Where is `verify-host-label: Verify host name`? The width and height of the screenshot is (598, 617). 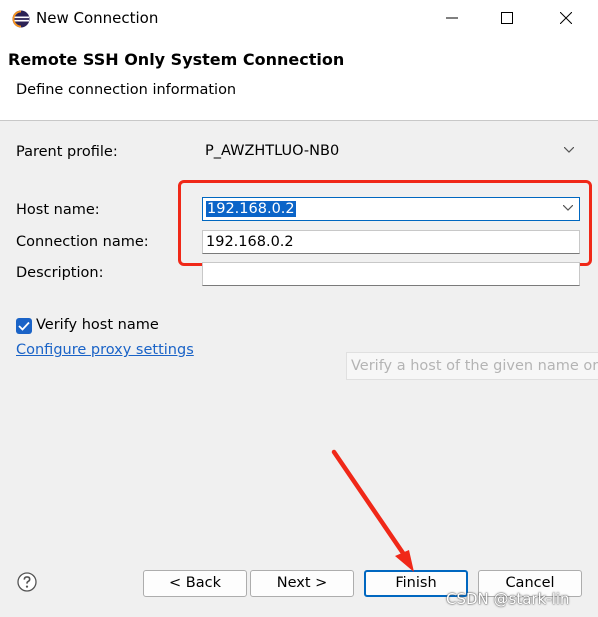 verify-host-label: Verify host name is located at coordinates (97, 325).